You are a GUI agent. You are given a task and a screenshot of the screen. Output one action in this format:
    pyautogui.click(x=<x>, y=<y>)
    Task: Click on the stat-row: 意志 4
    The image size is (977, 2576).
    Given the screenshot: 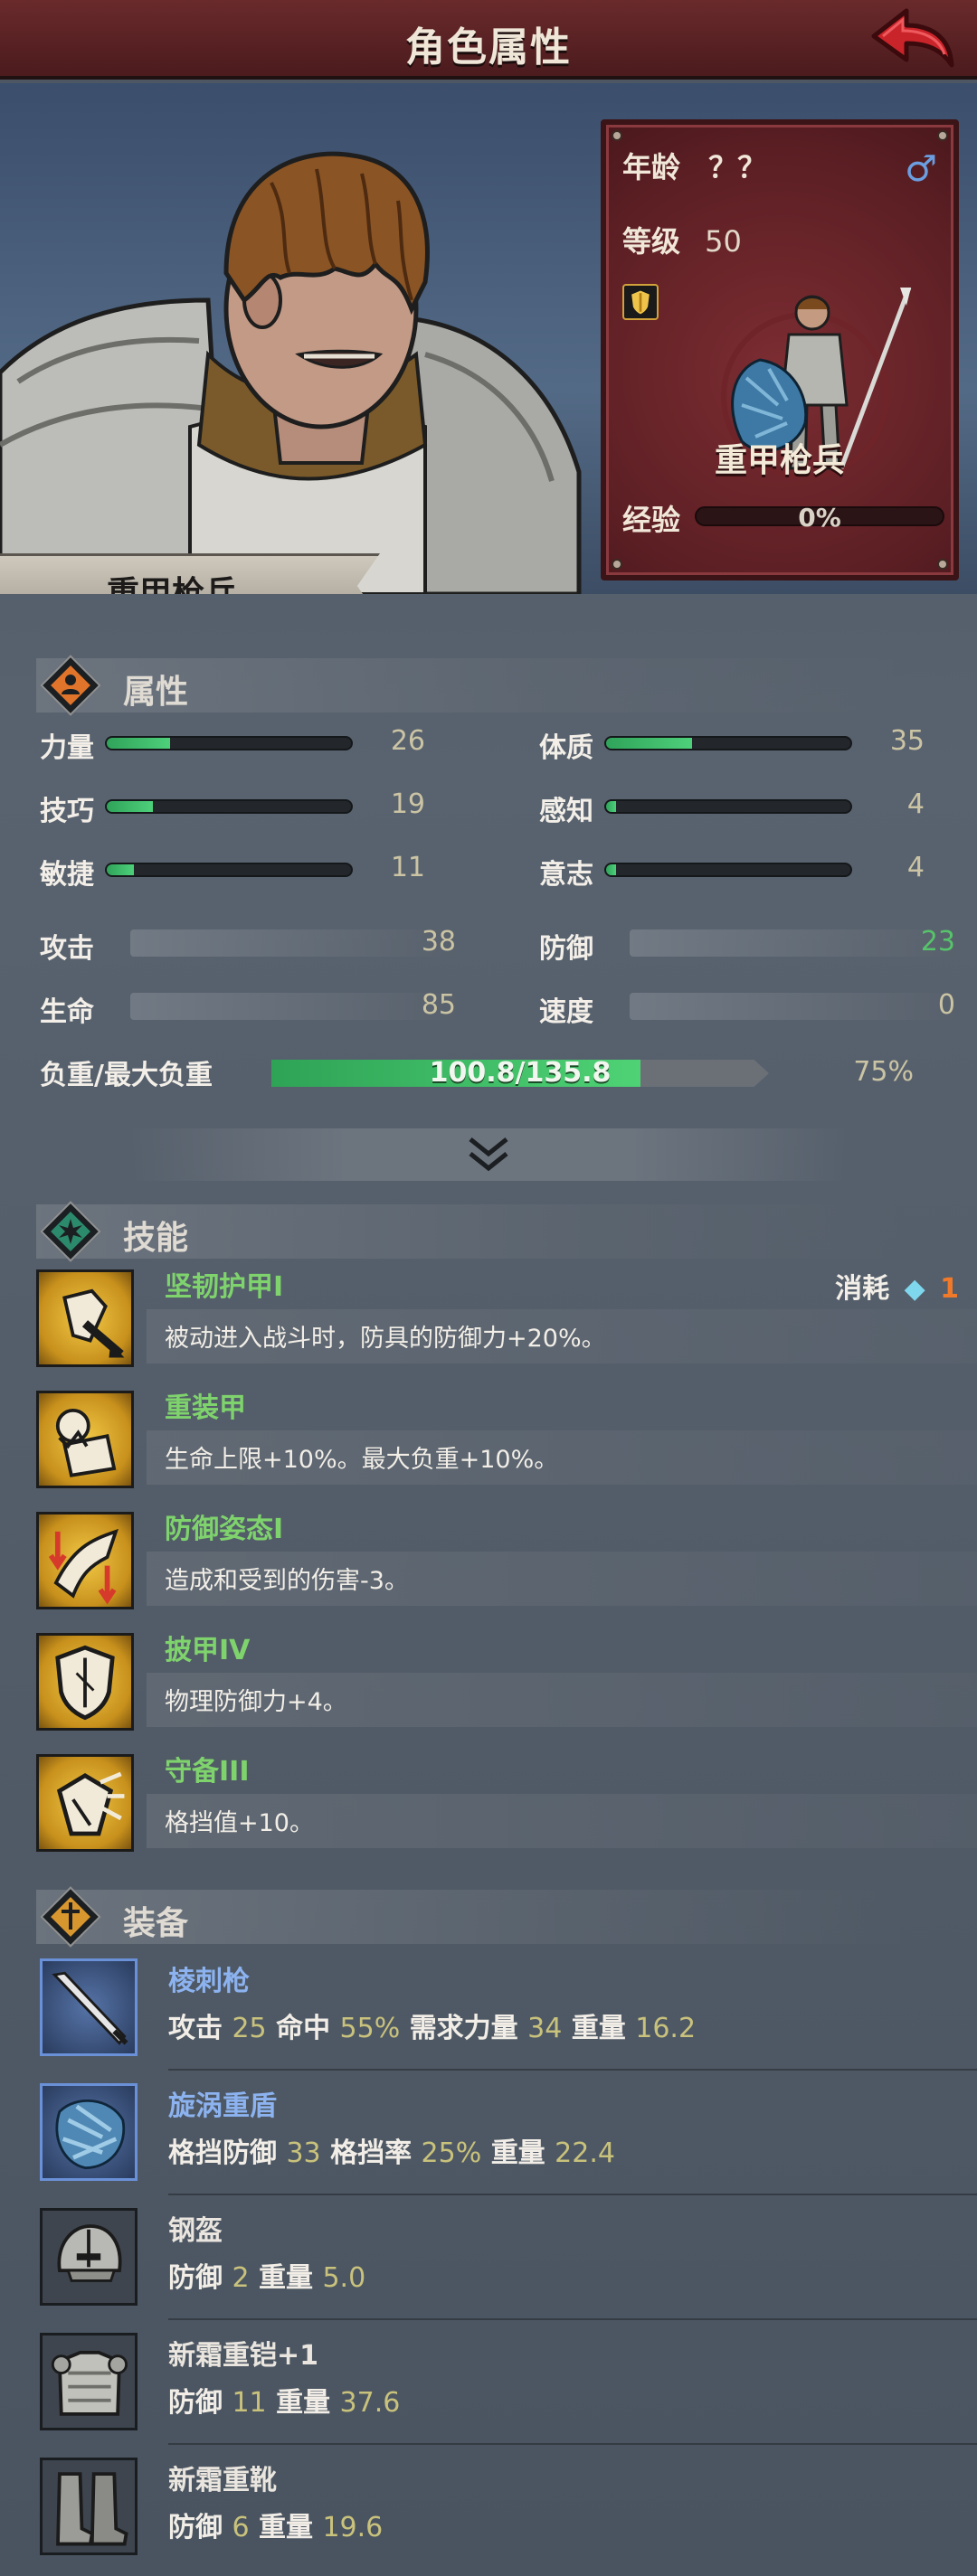 What is the action you would take?
    pyautogui.click(x=751, y=871)
    